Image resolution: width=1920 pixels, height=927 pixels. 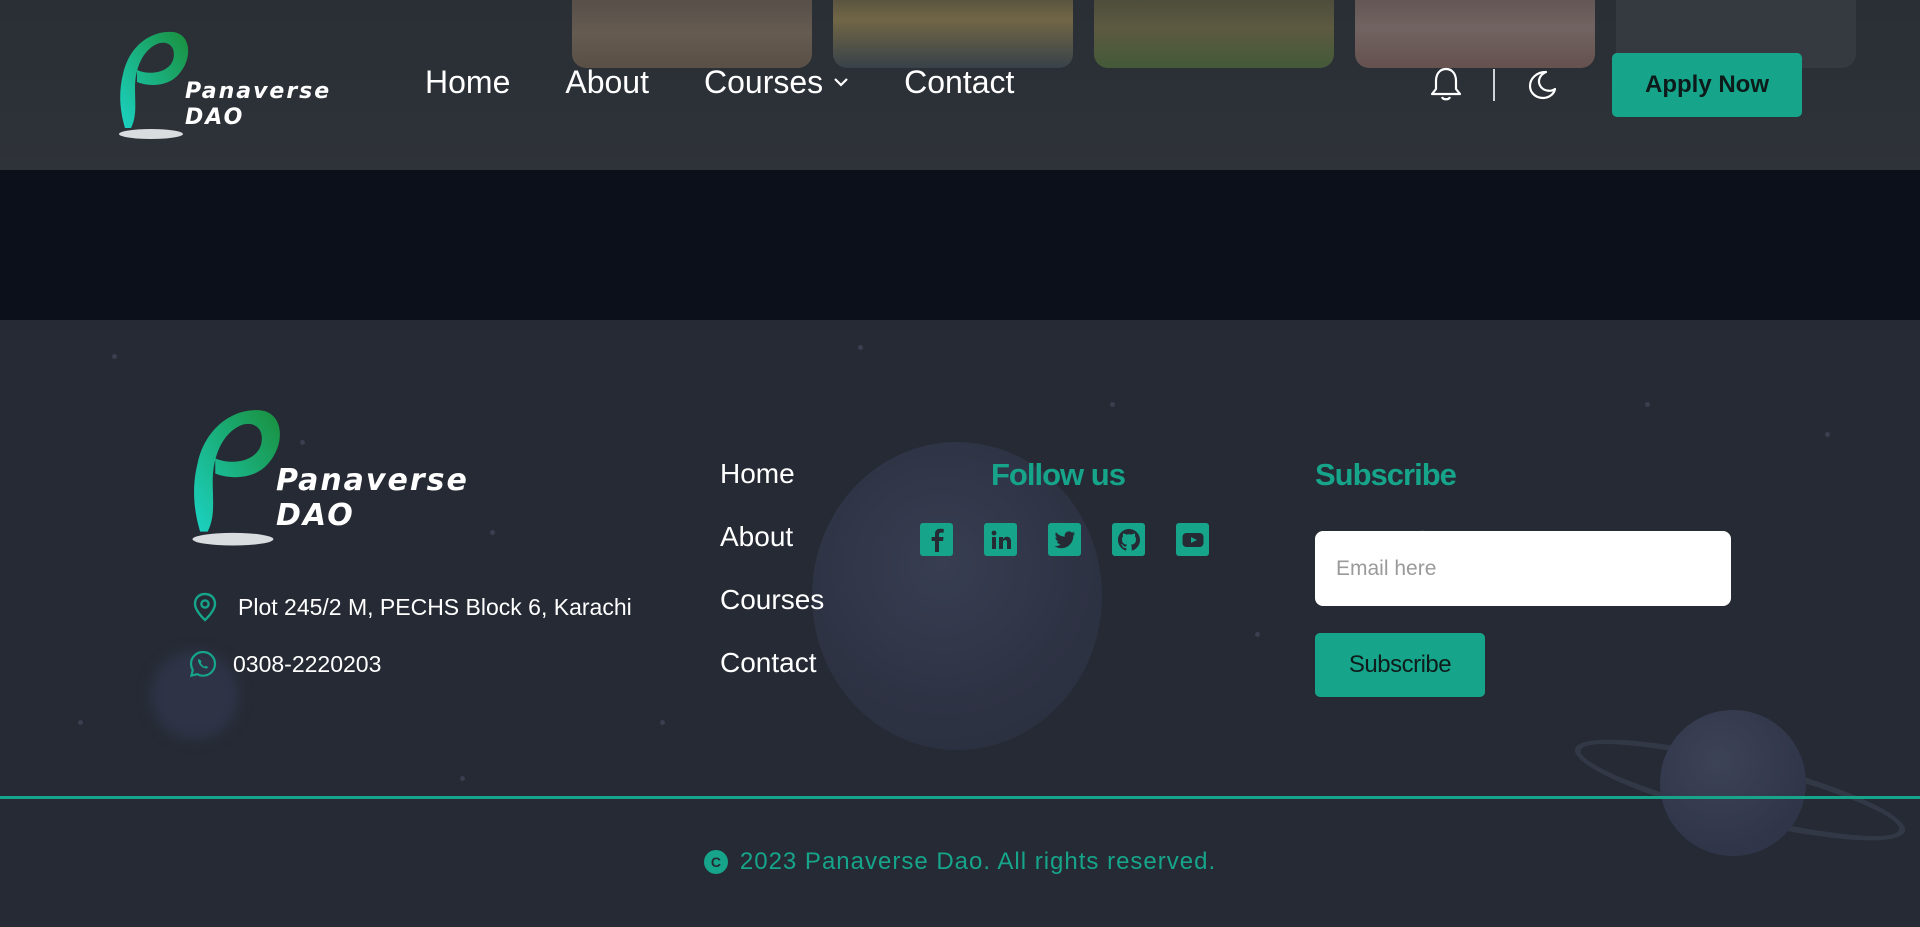 I want to click on twitter-icon, so click(x=1064, y=539).